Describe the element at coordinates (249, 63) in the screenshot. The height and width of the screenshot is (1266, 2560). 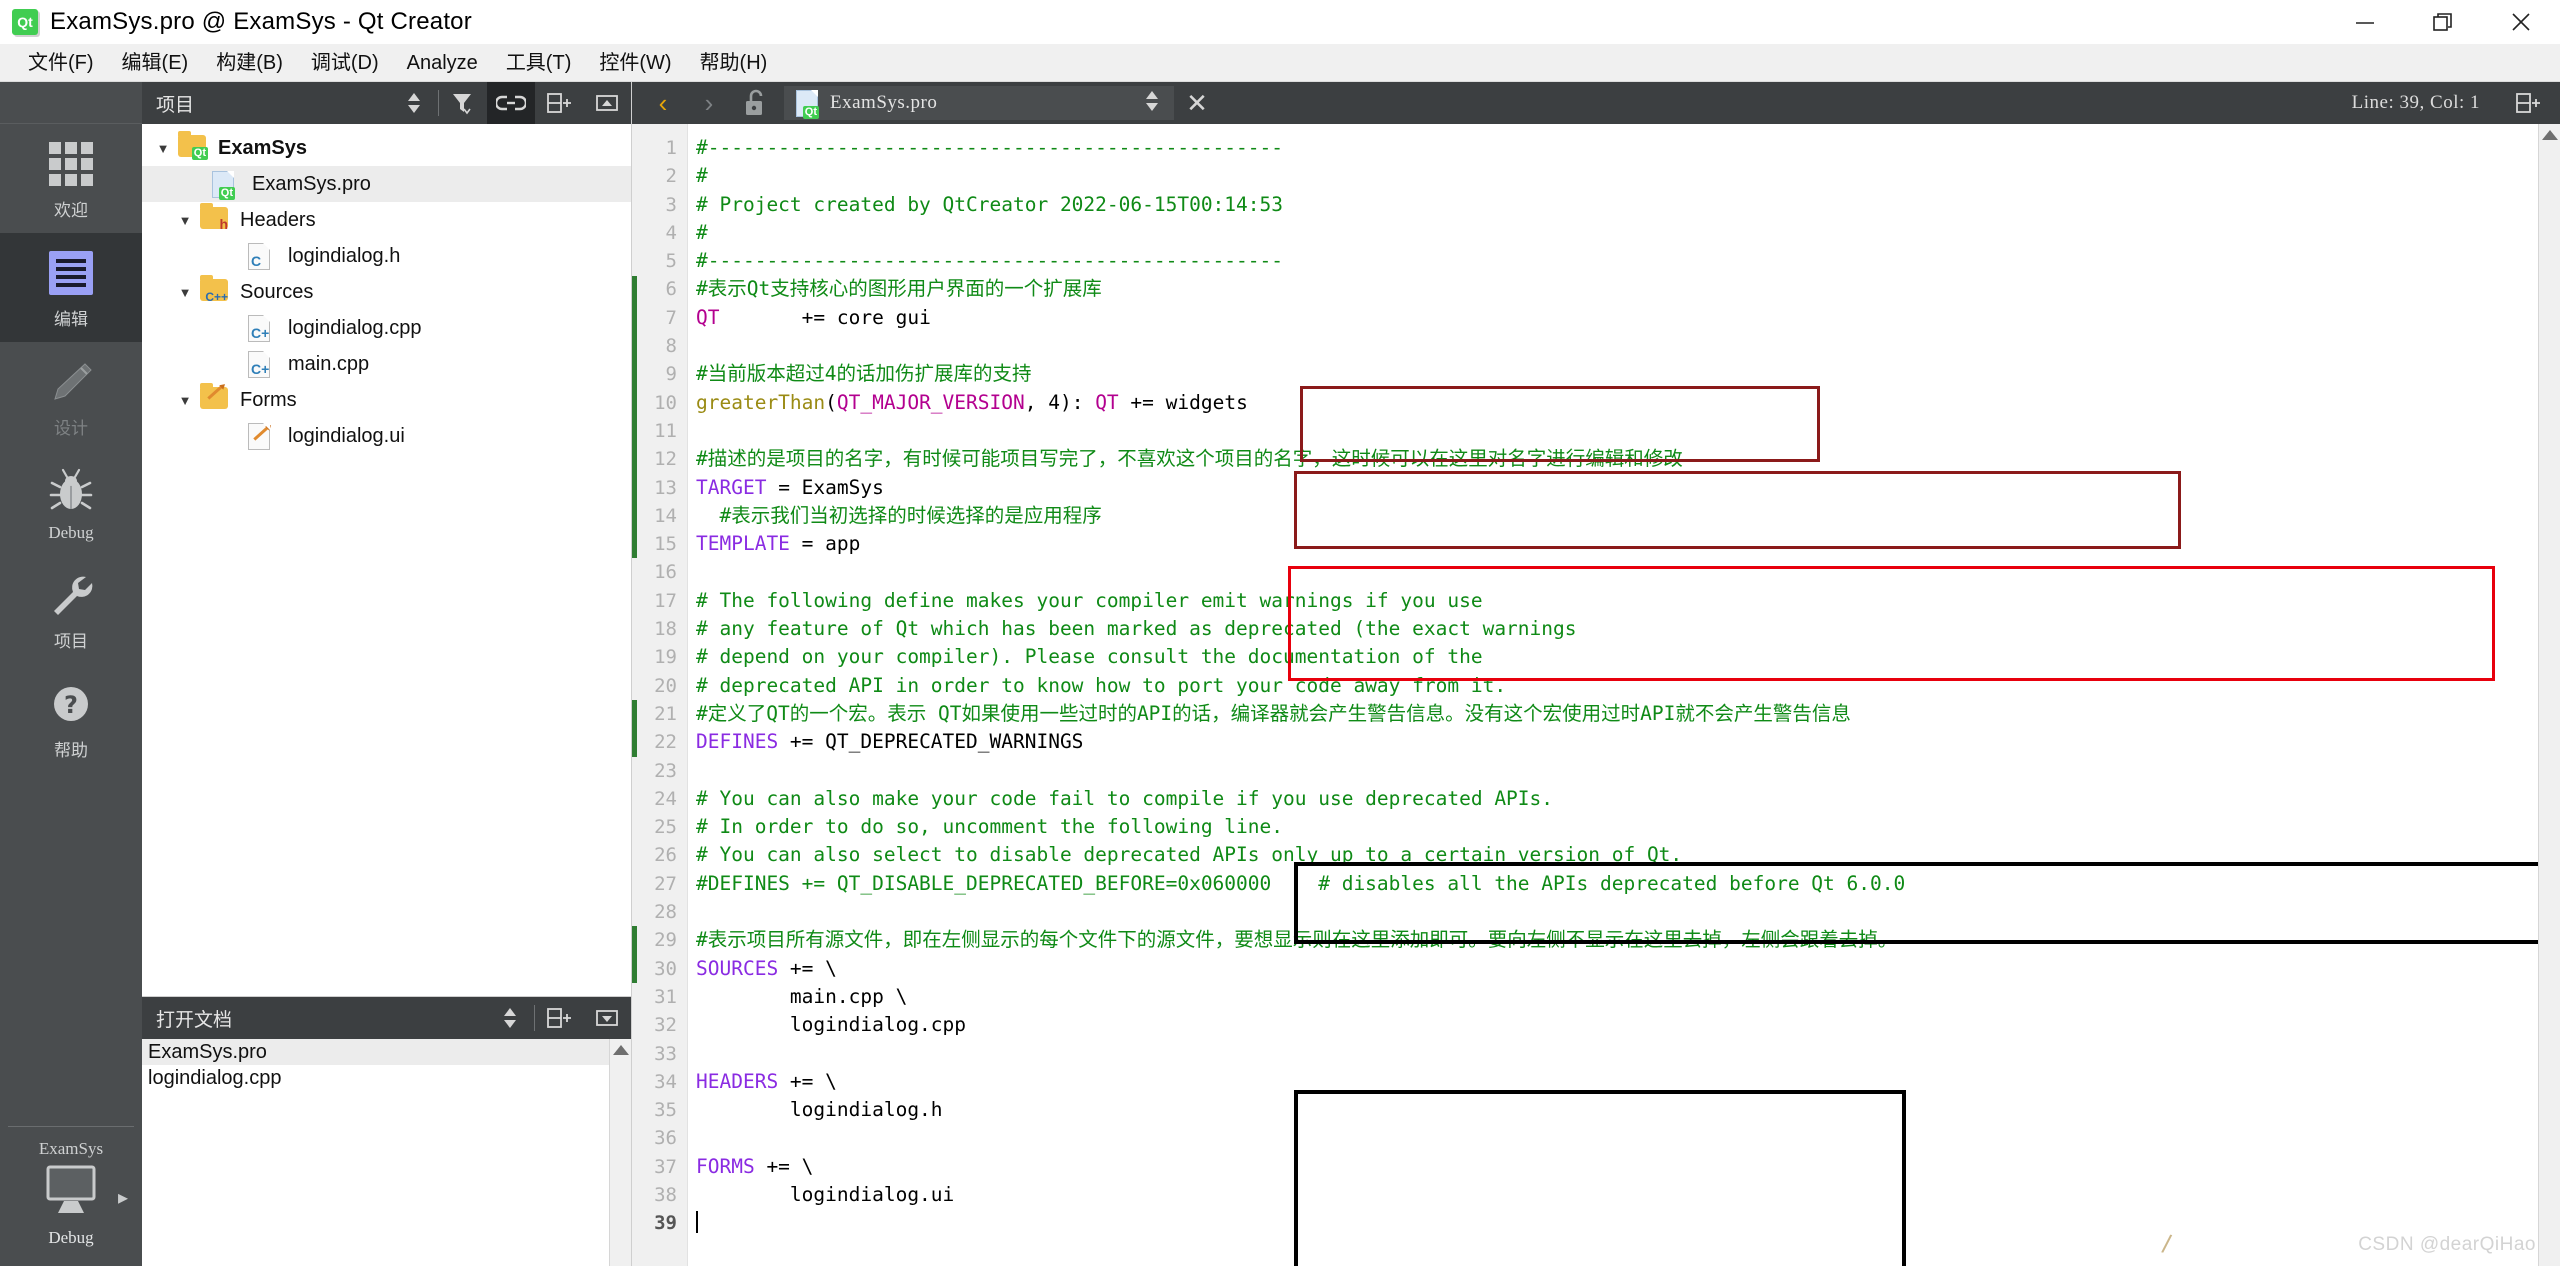
I see `menu-item-build: 构建(B)` at that location.